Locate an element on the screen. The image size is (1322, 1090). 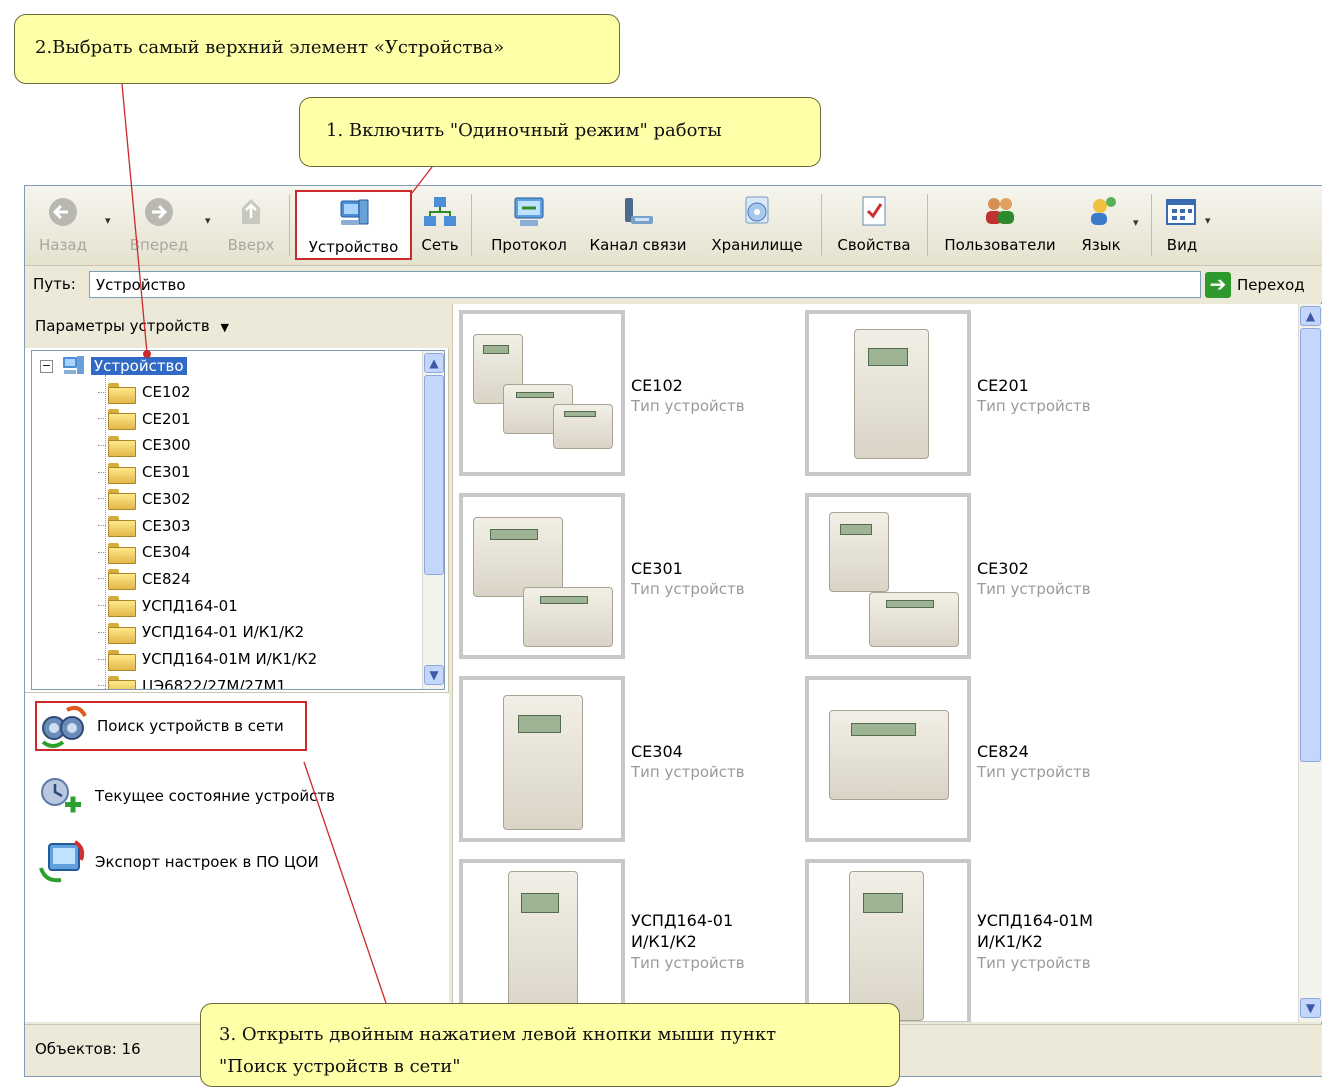
network-icon is located at coordinates (440, 211).